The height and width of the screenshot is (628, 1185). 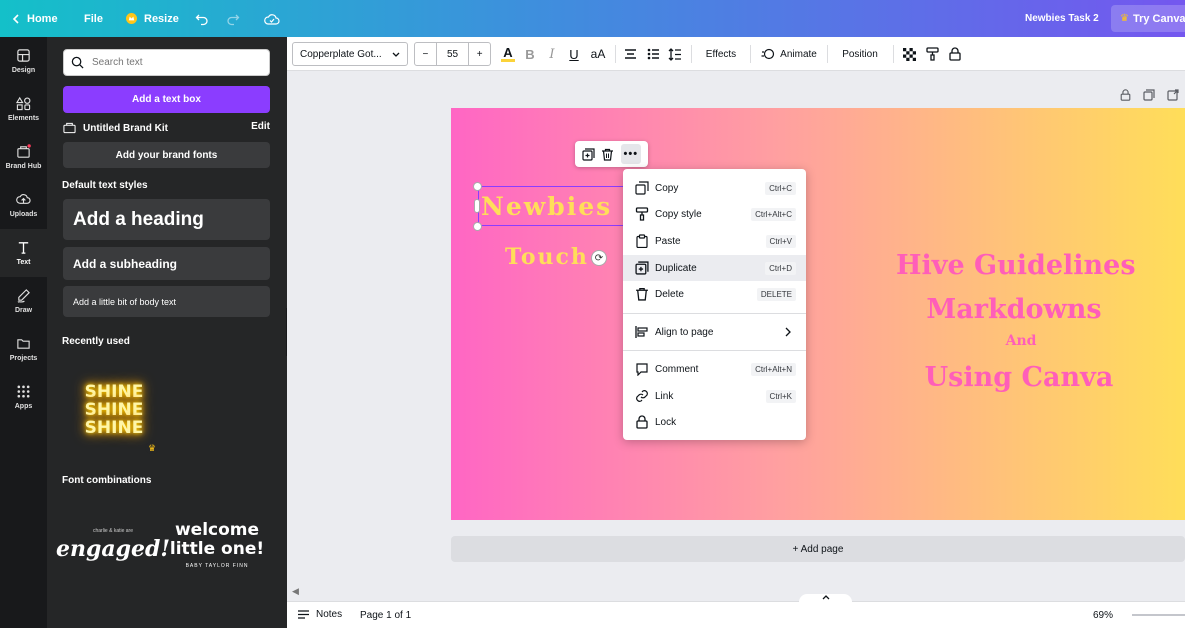 What do you see at coordinates (217, 544) in the screenshot?
I see `font-combo-welcome: welcome little one! BABY TAYLOR FINN` at bounding box center [217, 544].